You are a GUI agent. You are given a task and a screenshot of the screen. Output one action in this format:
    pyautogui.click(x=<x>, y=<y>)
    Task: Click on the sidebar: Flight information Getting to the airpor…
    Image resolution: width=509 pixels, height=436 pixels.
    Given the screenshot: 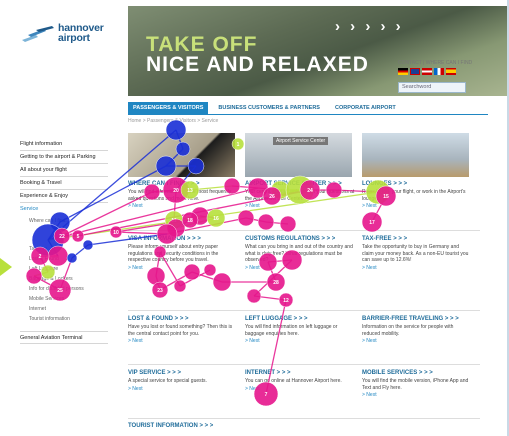 What is the action you would take?
    pyautogui.click(x=64, y=241)
    